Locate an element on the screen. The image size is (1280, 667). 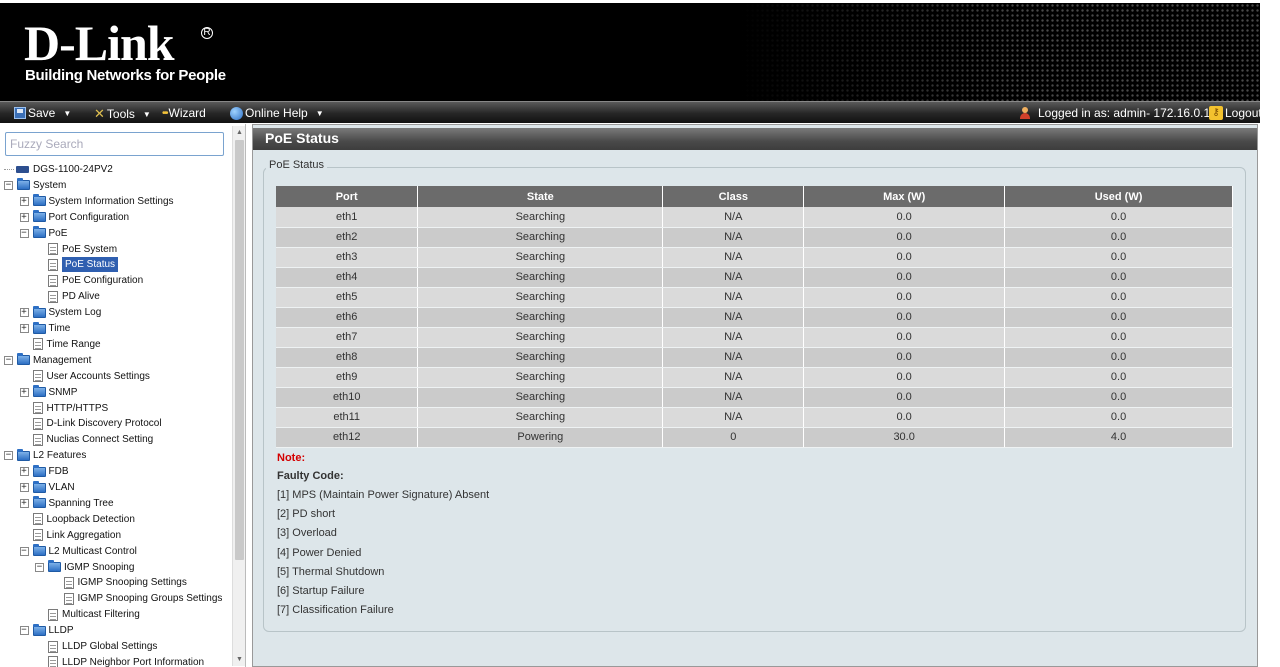
nav-item: PoE System is located at coordinates (76, 249).